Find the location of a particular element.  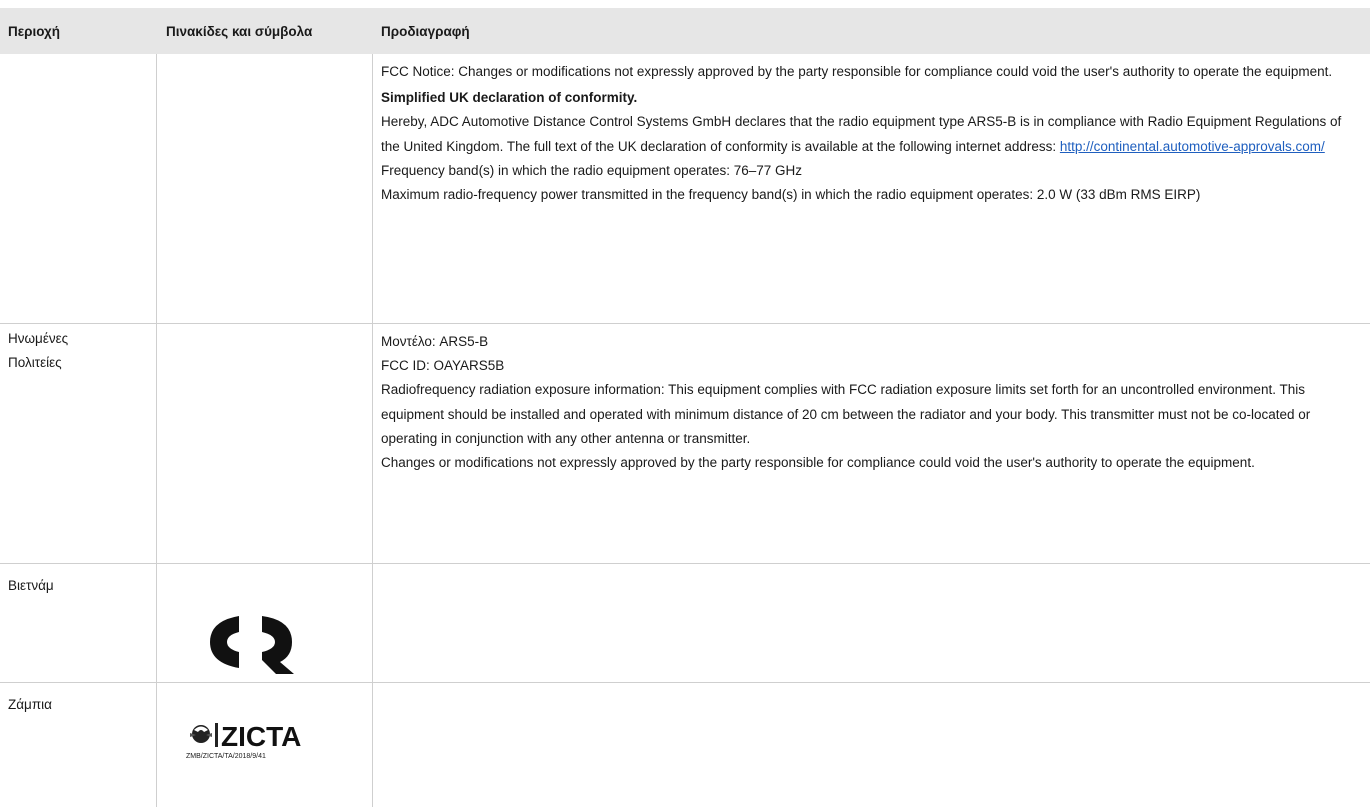

model-text: Μοντέλο: ARS5-B is located at coordinates (435, 341).